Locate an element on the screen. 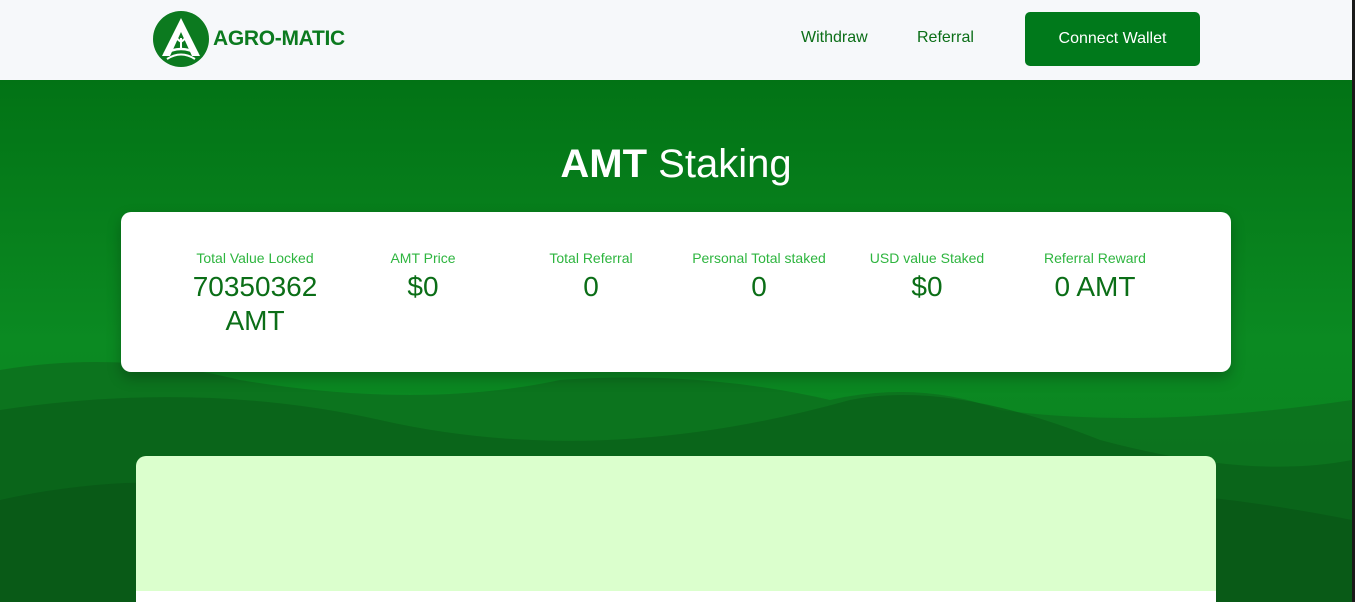 The height and width of the screenshot is (602, 1355). stat-label: Total Referral is located at coordinates (591, 258).